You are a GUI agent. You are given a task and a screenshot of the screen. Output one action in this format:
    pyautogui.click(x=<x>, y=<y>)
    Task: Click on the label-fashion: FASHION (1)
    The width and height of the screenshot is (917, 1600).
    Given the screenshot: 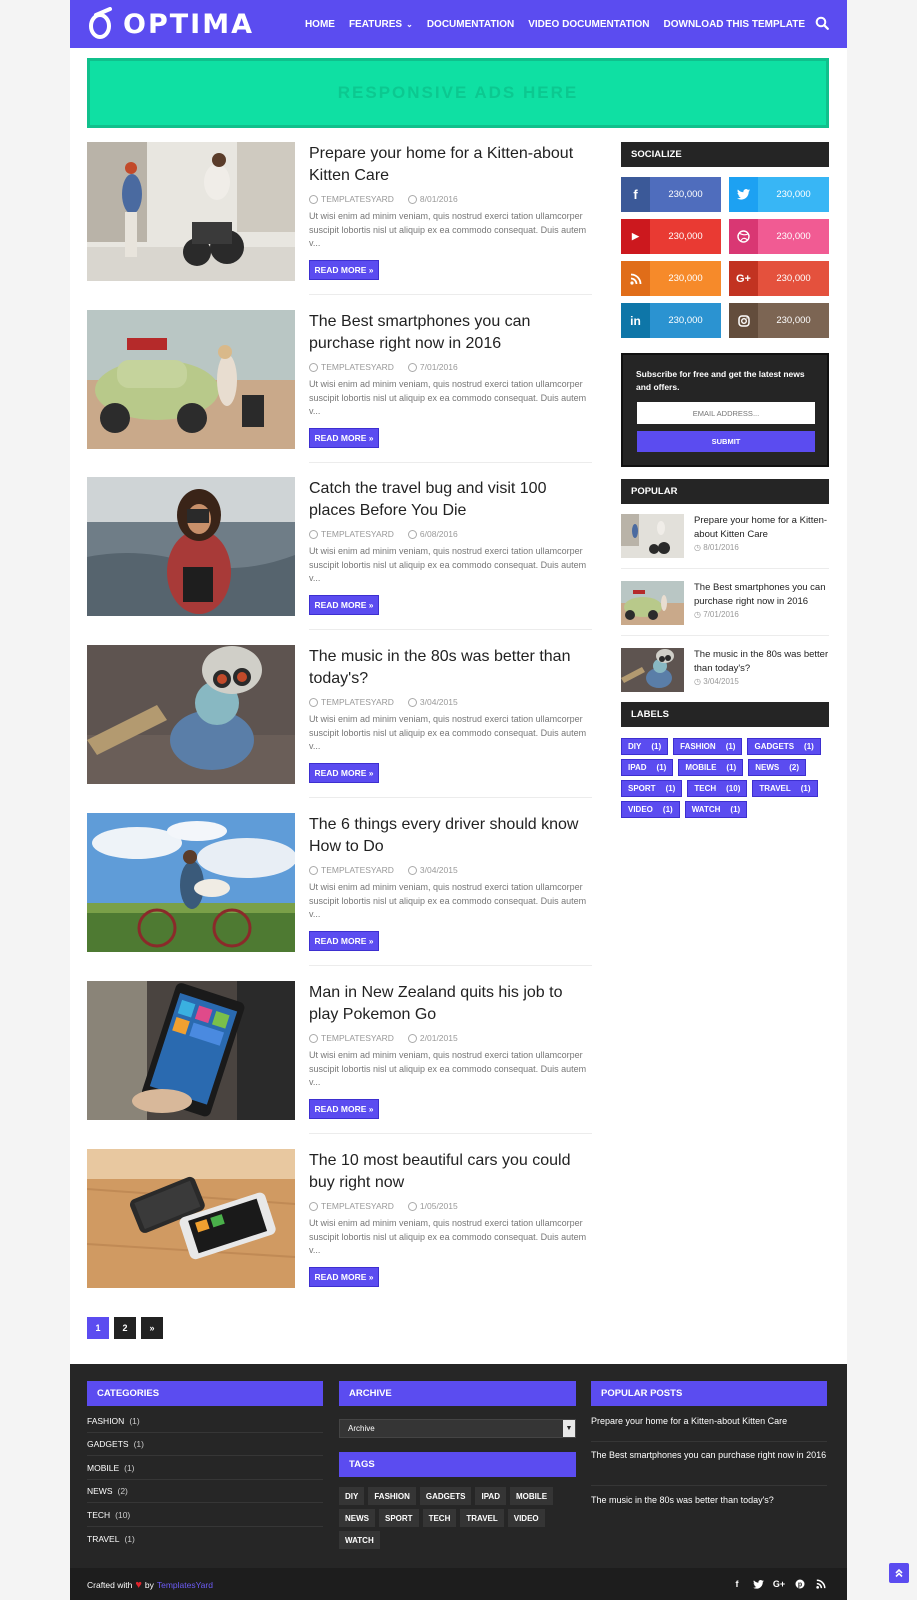 What is the action you would take?
    pyautogui.click(x=708, y=746)
    